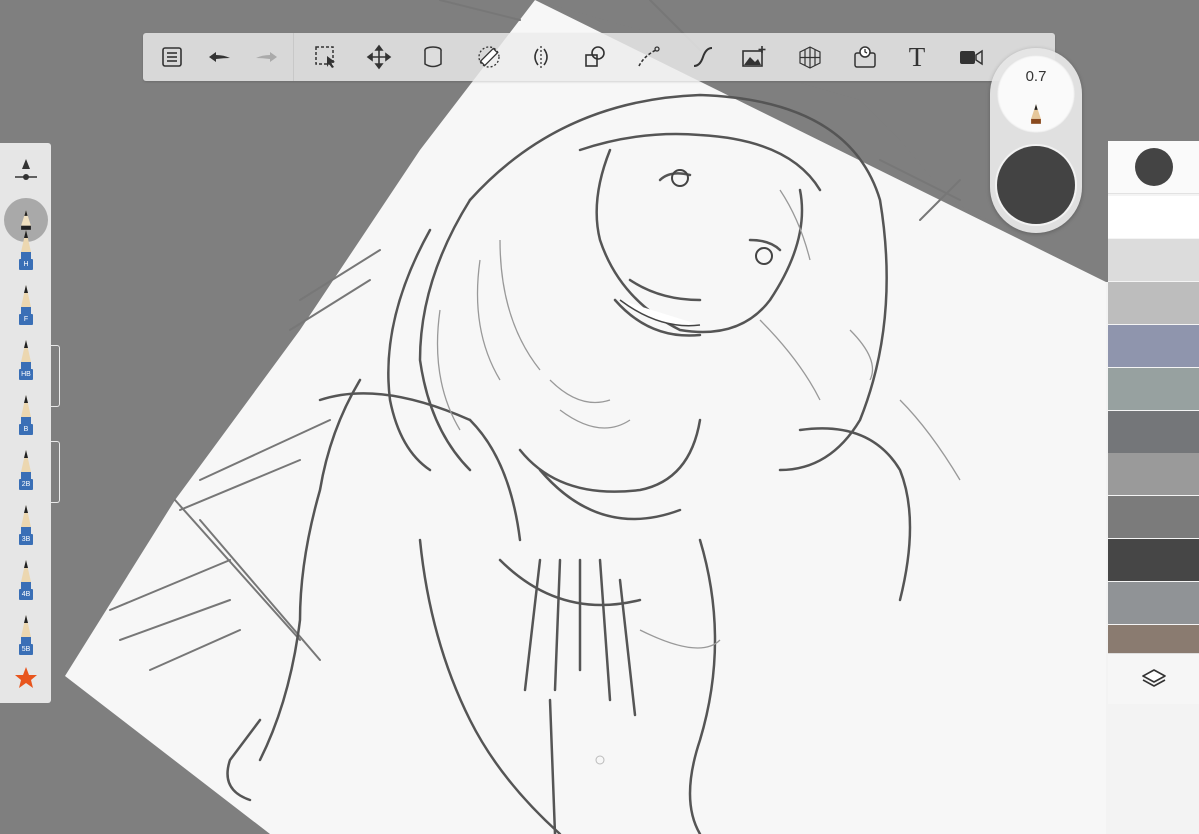  What do you see at coordinates (1036, 76) in the screenshot?
I see `brush-size-value: 0.7` at bounding box center [1036, 76].